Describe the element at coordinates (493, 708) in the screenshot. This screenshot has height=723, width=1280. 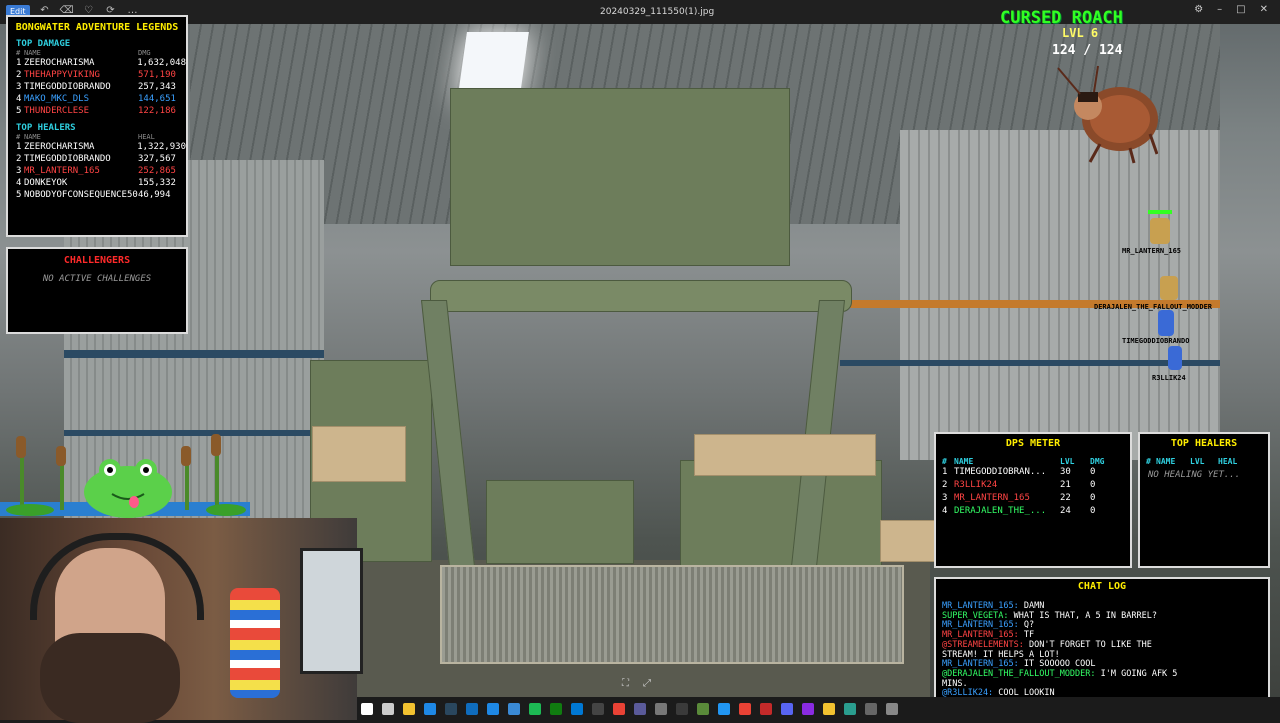
I see `calendar-icon` at that location.